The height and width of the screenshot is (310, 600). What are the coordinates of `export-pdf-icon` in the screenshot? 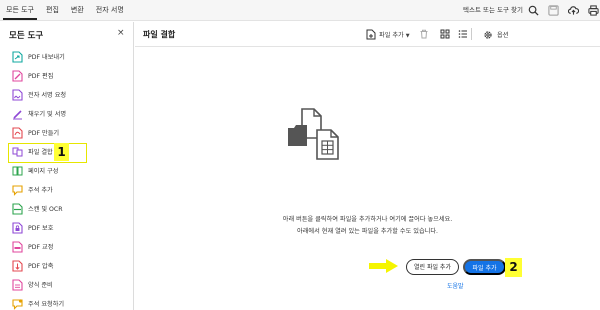 It's located at (17, 56).